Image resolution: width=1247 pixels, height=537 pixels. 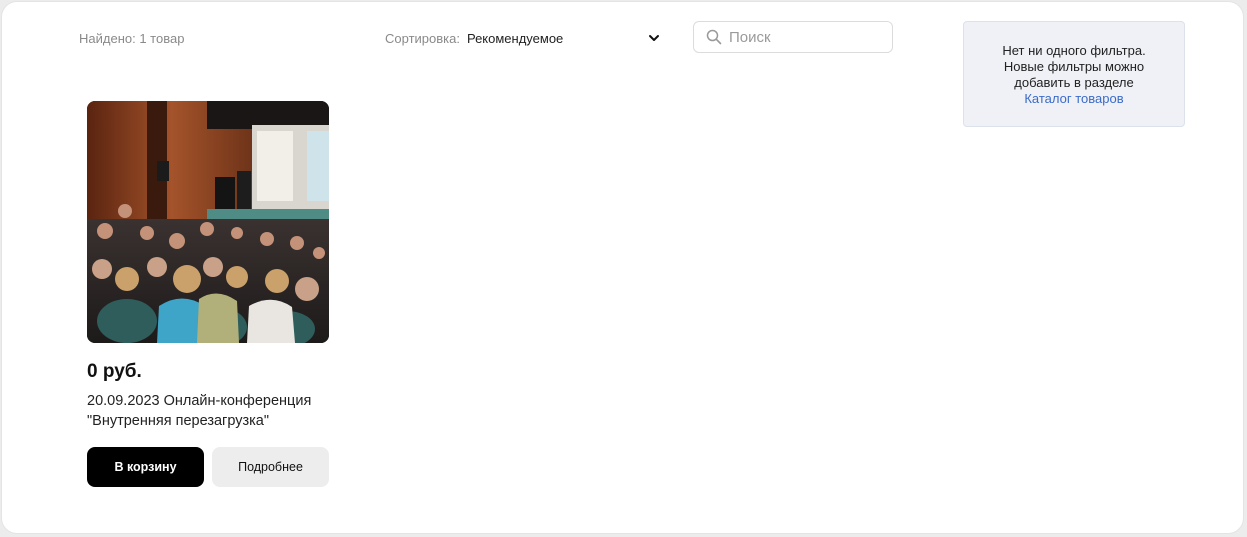 I want to click on search-icon, so click(x=714, y=37).